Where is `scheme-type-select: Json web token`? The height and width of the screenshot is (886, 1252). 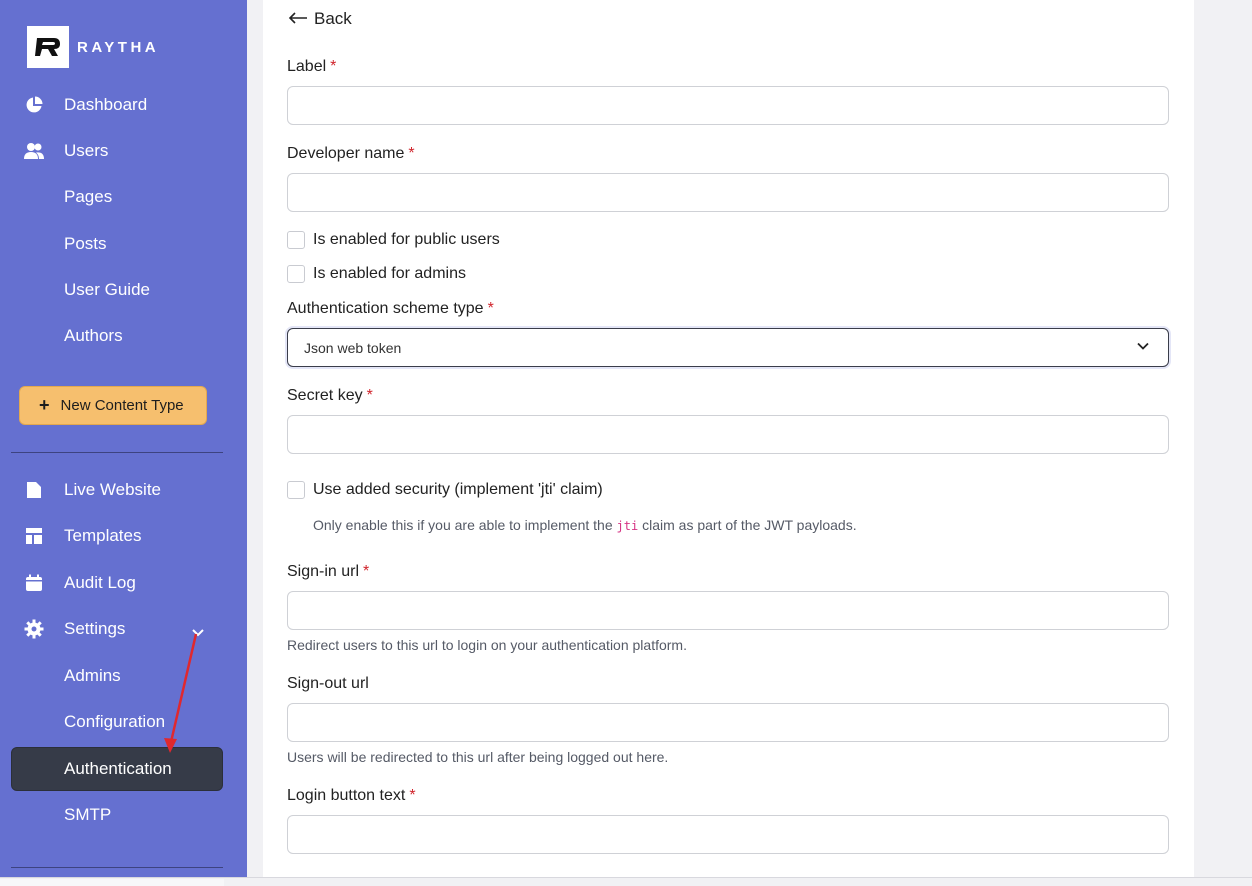
scheme-type-select: Json web token is located at coordinates (728, 347).